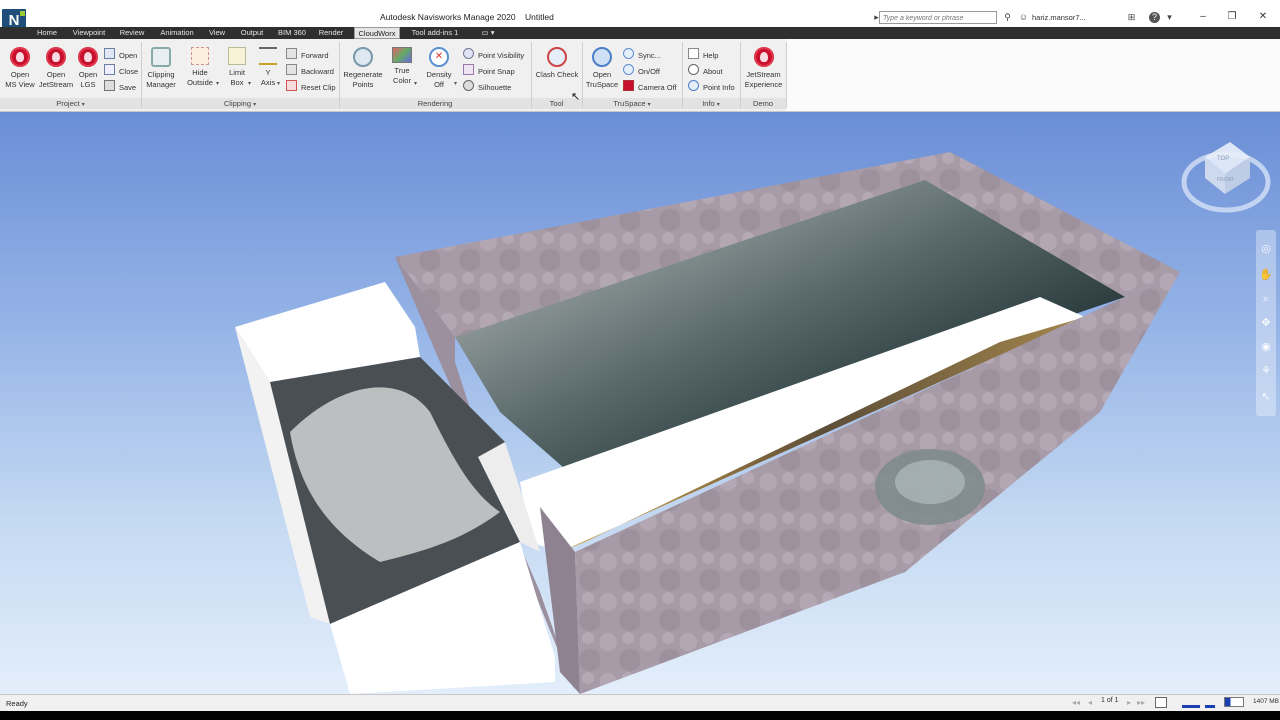  I want to click on silhouette-button: Silhouette, so click(487, 86).